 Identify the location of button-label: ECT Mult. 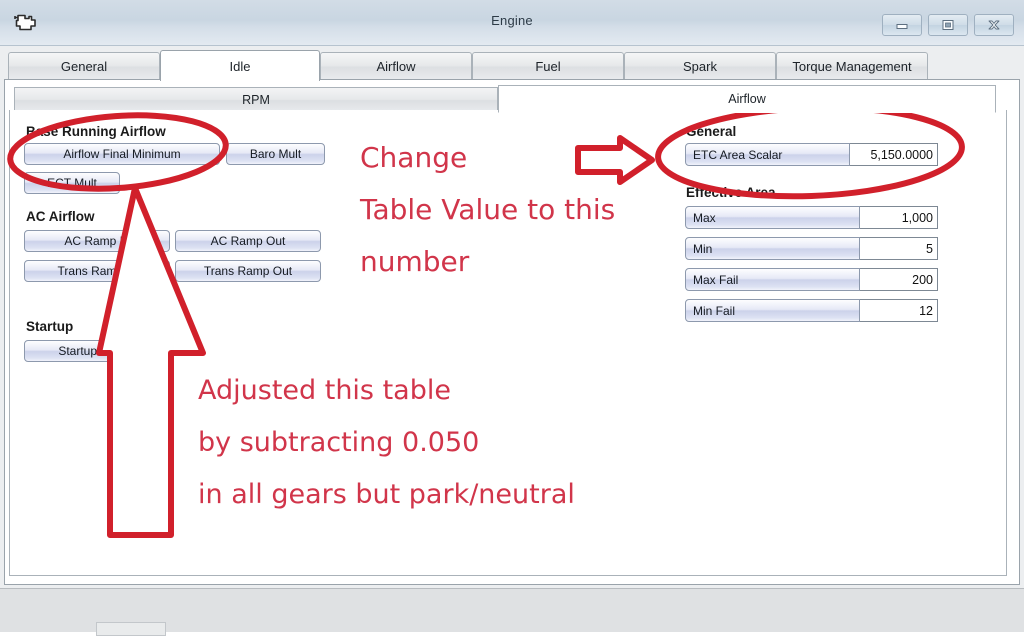
(72, 183).